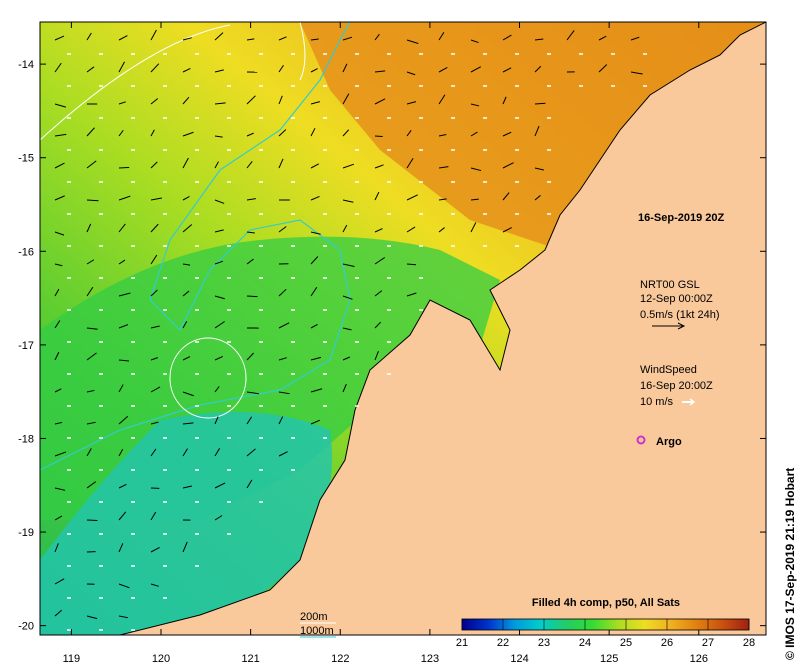  Describe the element at coordinates (676, 299) in the screenshot. I see `currents-legend-date: 12-Sep 00:00Z` at that location.